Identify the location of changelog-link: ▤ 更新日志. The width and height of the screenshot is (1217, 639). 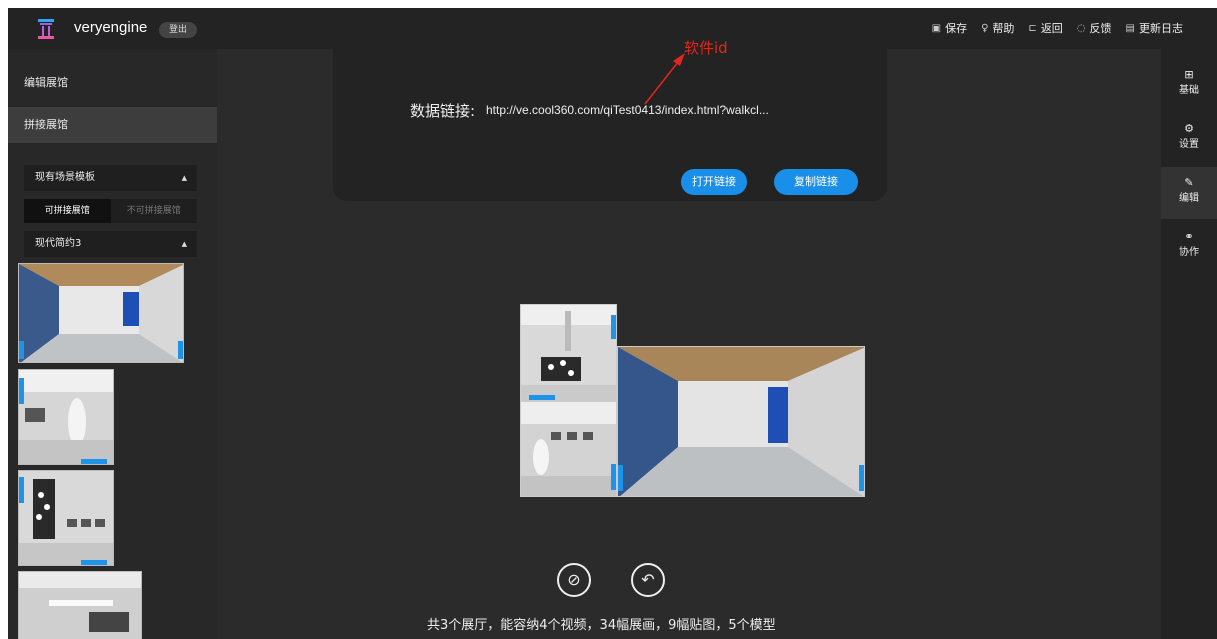
(1154, 28).